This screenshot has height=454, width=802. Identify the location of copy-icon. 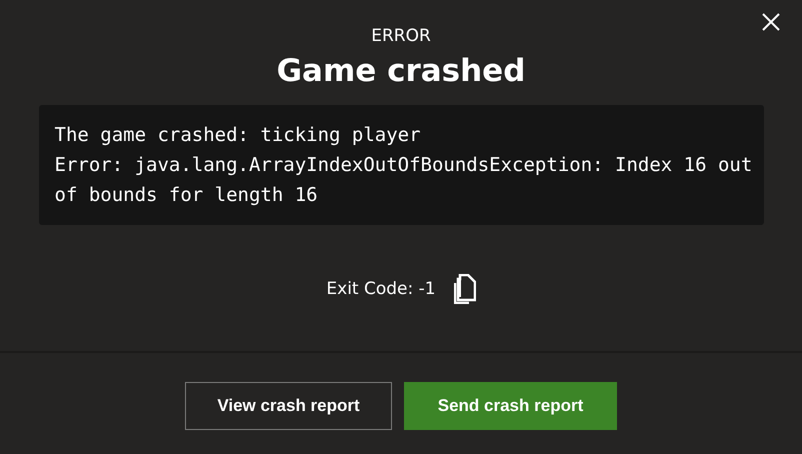
(465, 289).